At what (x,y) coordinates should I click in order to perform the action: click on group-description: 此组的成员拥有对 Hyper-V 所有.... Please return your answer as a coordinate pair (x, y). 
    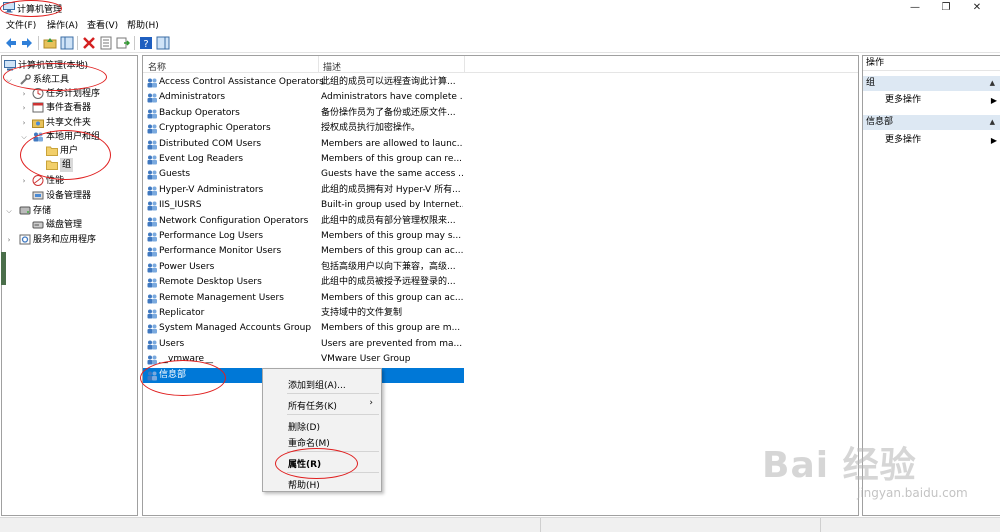
    Looking at the image, I should click on (391, 189).